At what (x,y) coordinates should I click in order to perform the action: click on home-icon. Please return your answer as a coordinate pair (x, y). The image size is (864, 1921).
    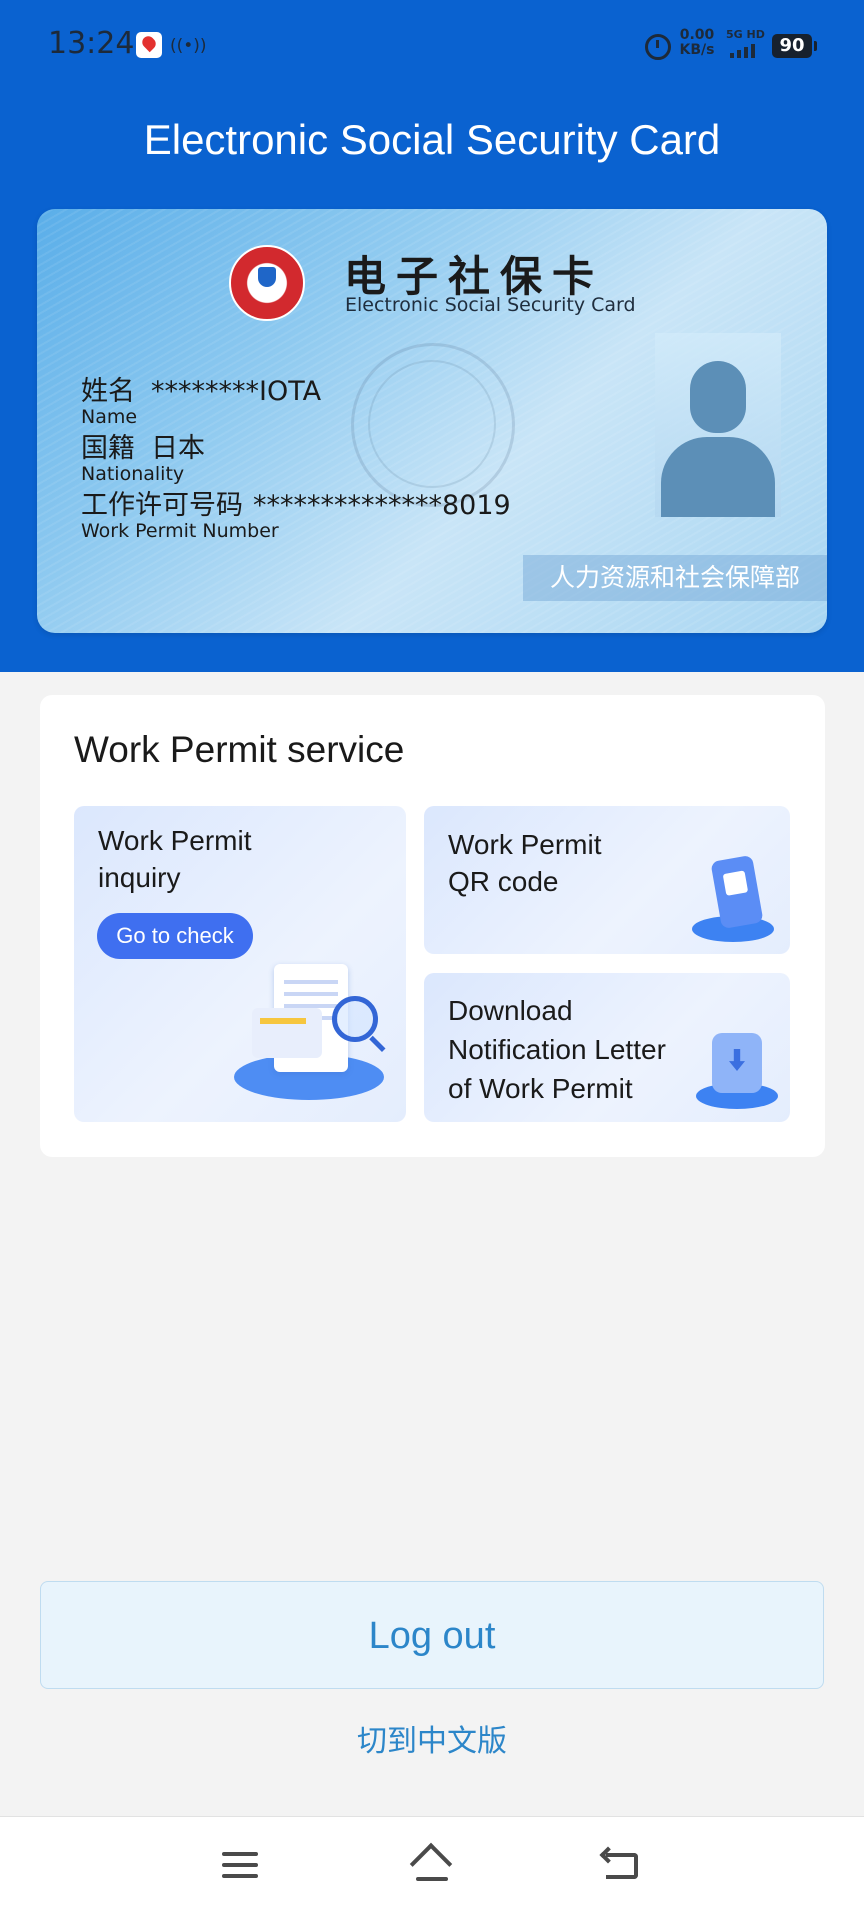
    Looking at the image, I should click on (432, 1867).